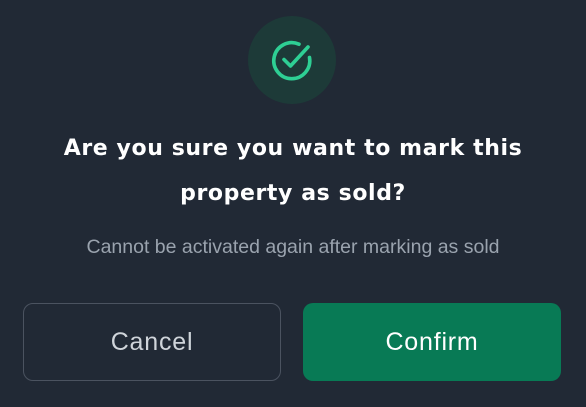  What do you see at coordinates (152, 342) in the screenshot?
I see `cancel-button: Cancel` at bounding box center [152, 342].